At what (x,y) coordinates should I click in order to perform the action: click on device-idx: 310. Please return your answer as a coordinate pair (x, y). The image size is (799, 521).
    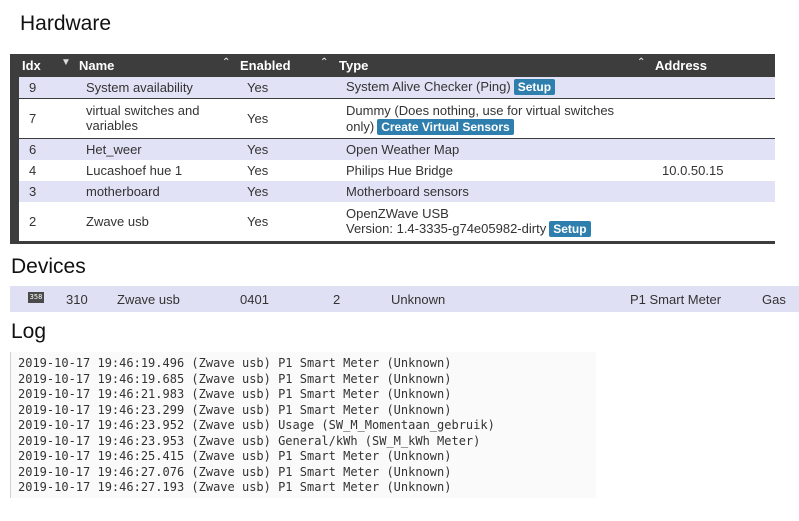
    Looking at the image, I should click on (77, 299).